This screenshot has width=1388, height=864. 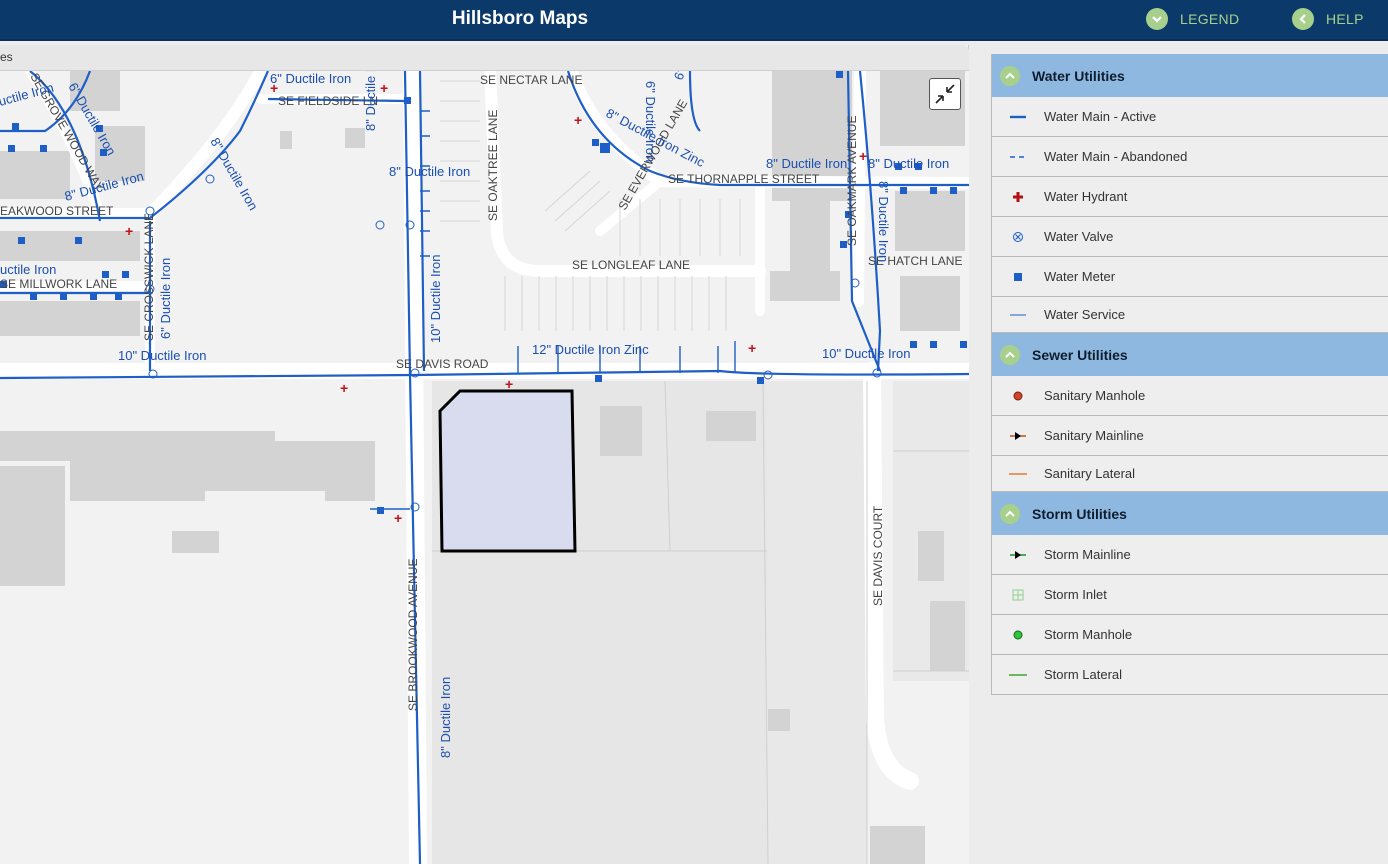 What do you see at coordinates (878, 555) in the screenshot?
I see `street-label-davis-court: SE DAVIS COURT` at bounding box center [878, 555].